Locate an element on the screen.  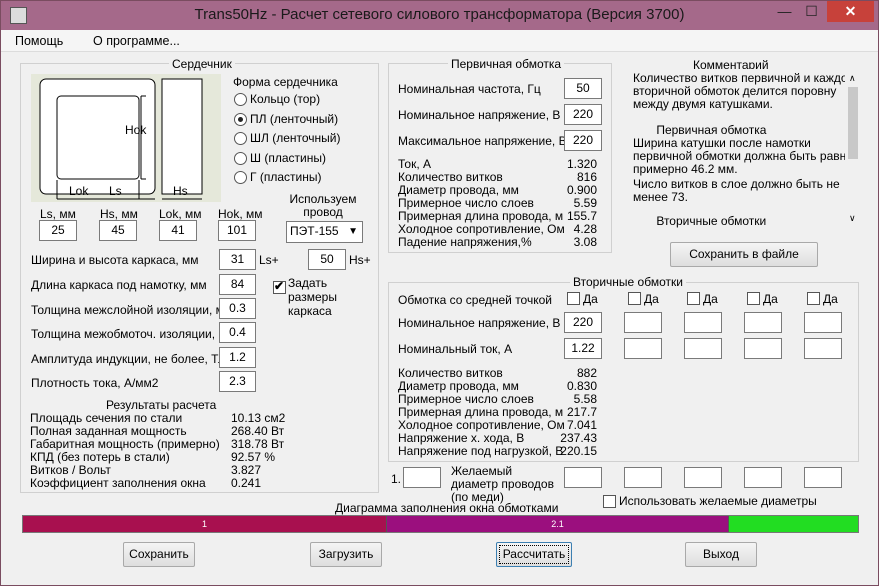
dim-input-hok: 101 is located at coordinates (237, 230).